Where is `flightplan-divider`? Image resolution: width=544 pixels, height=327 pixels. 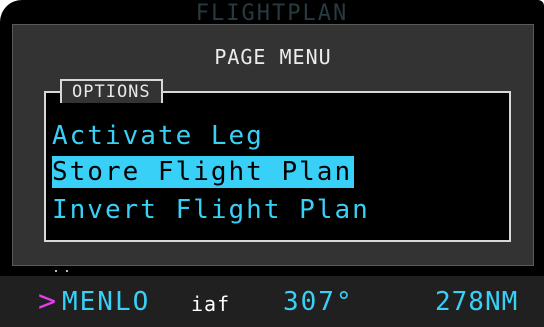 flightplan-divider is located at coordinates (272, 271).